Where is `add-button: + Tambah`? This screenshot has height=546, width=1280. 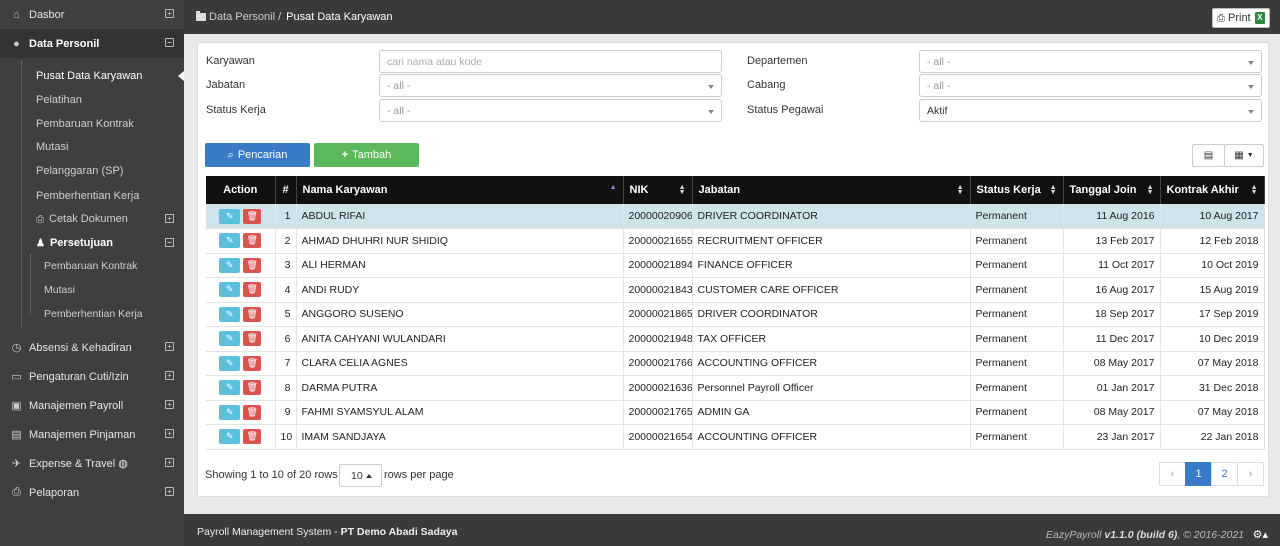 add-button: + Tambah is located at coordinates (366, 155).